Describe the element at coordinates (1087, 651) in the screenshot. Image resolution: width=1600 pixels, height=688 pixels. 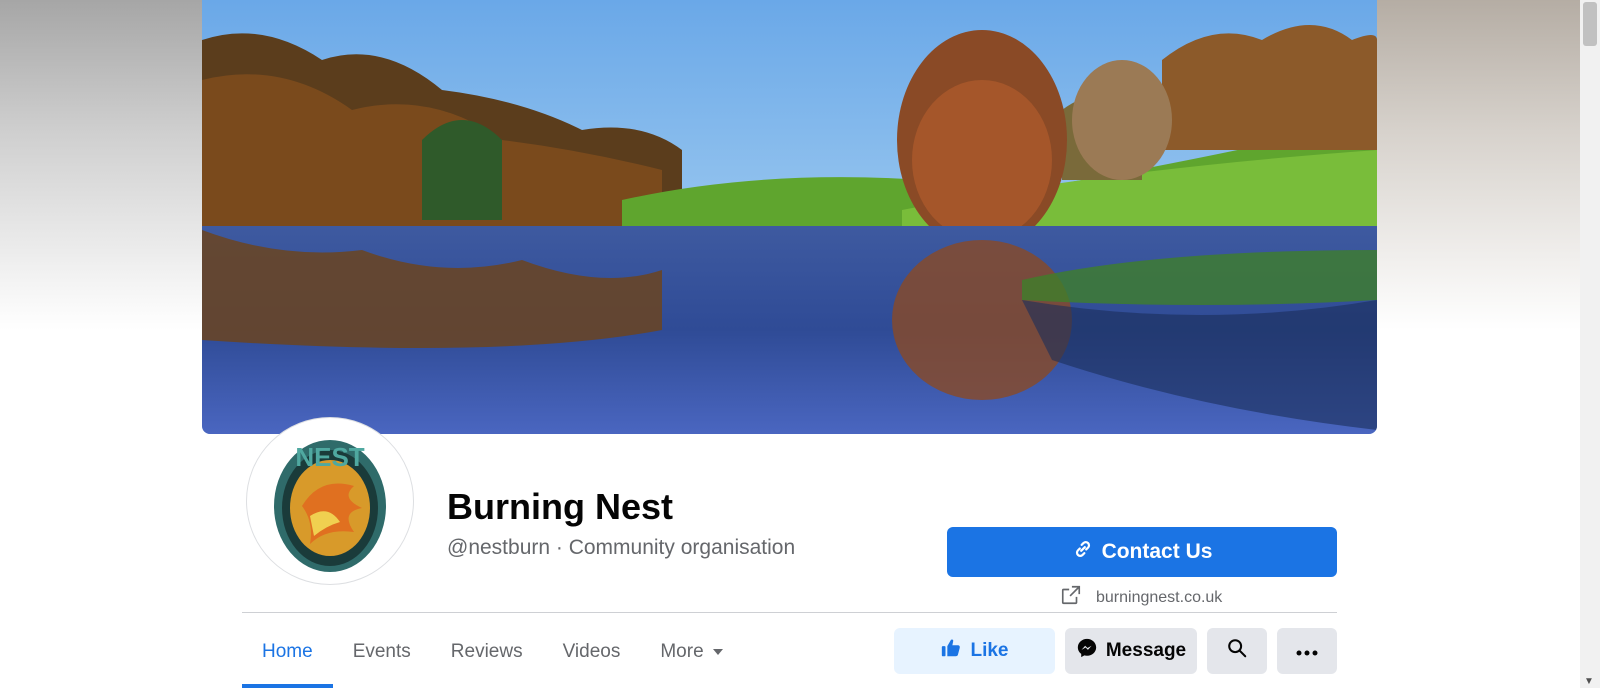
I see `messenger-icon` at that location.